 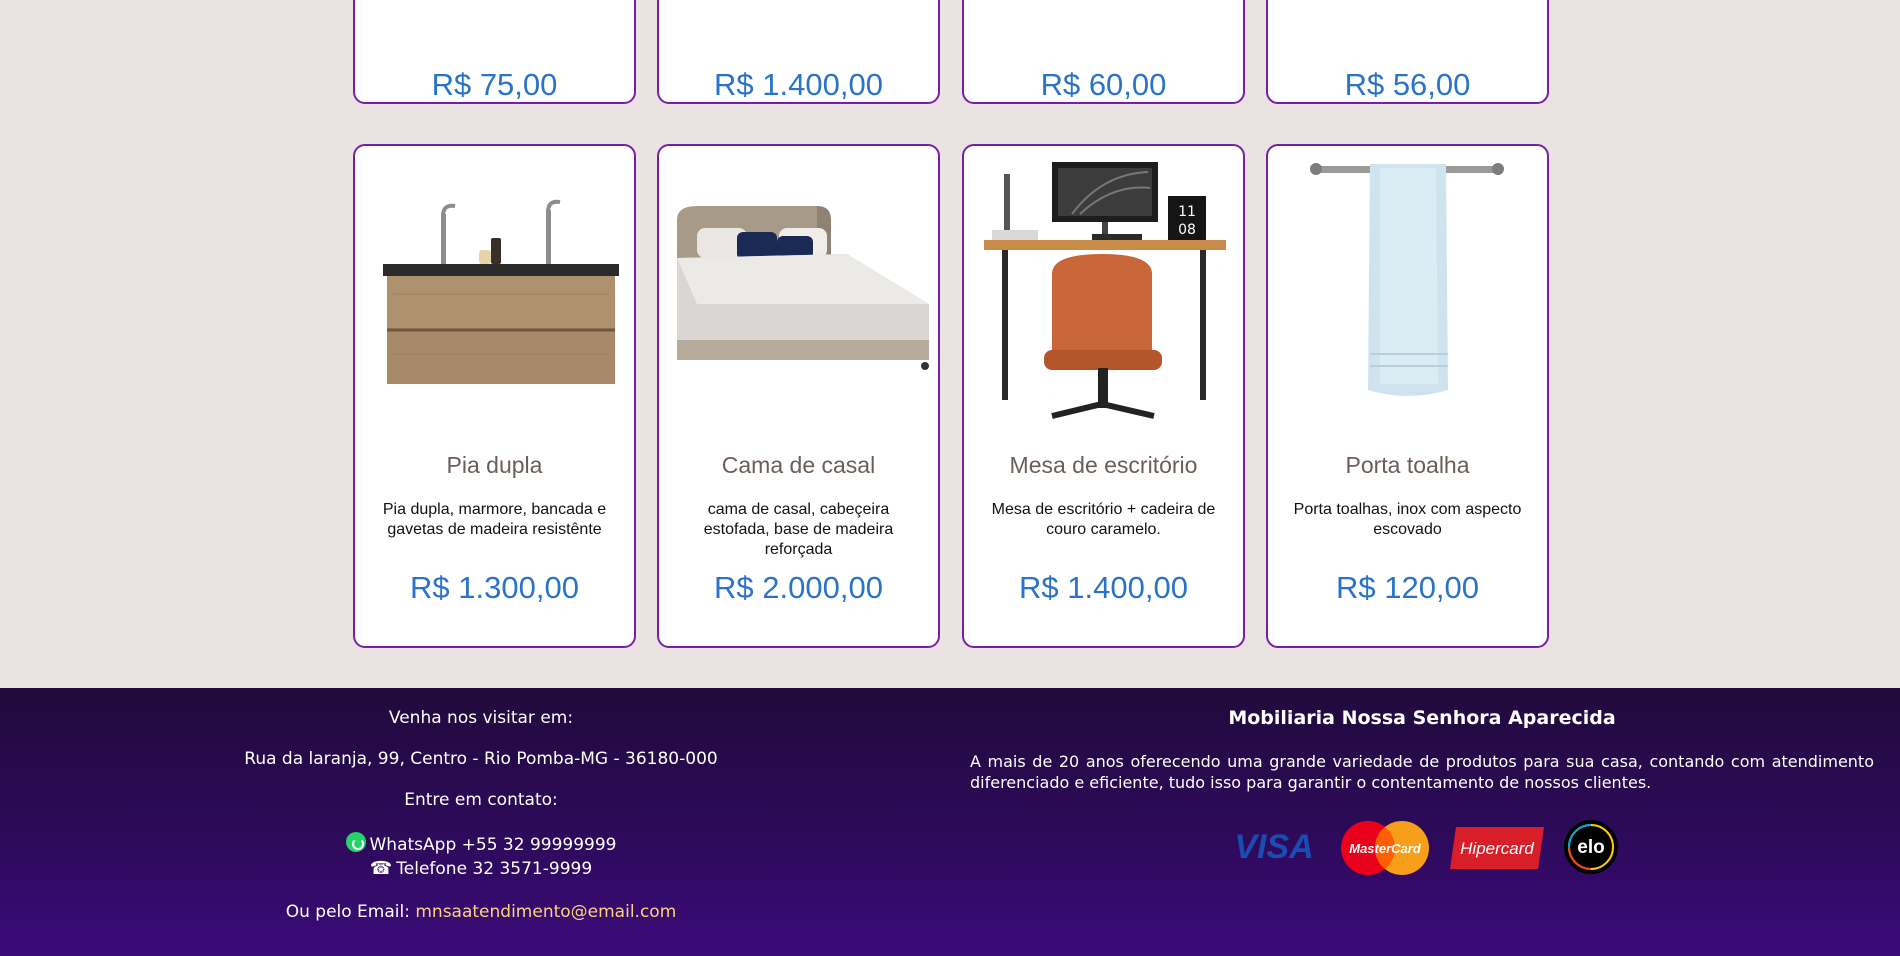 What do you see at coordinates (355, 842) in the screenshot?
I see `whatsapp-icon` at bounding box center [355, 842].